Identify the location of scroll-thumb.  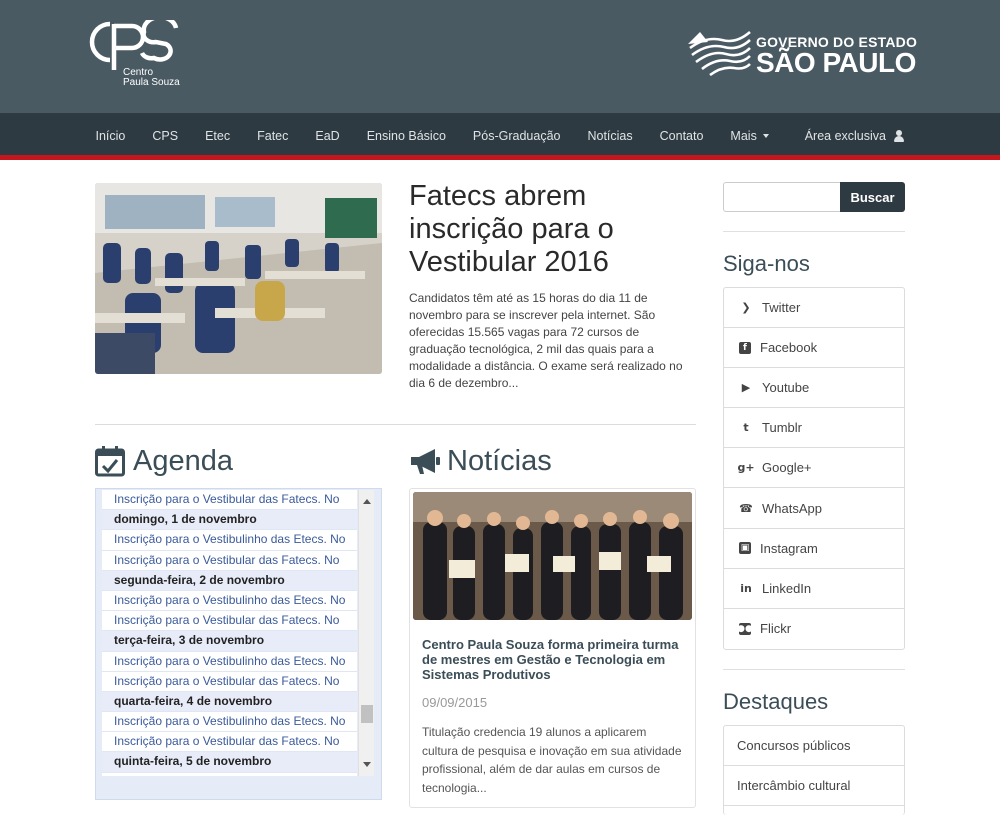
(367, 714).